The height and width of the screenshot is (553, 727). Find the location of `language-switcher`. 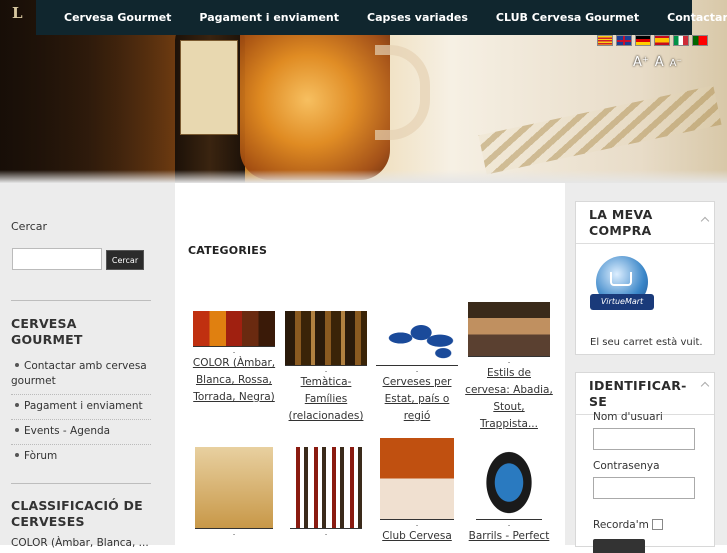

language-switcher is located at coordinates (652, 40).